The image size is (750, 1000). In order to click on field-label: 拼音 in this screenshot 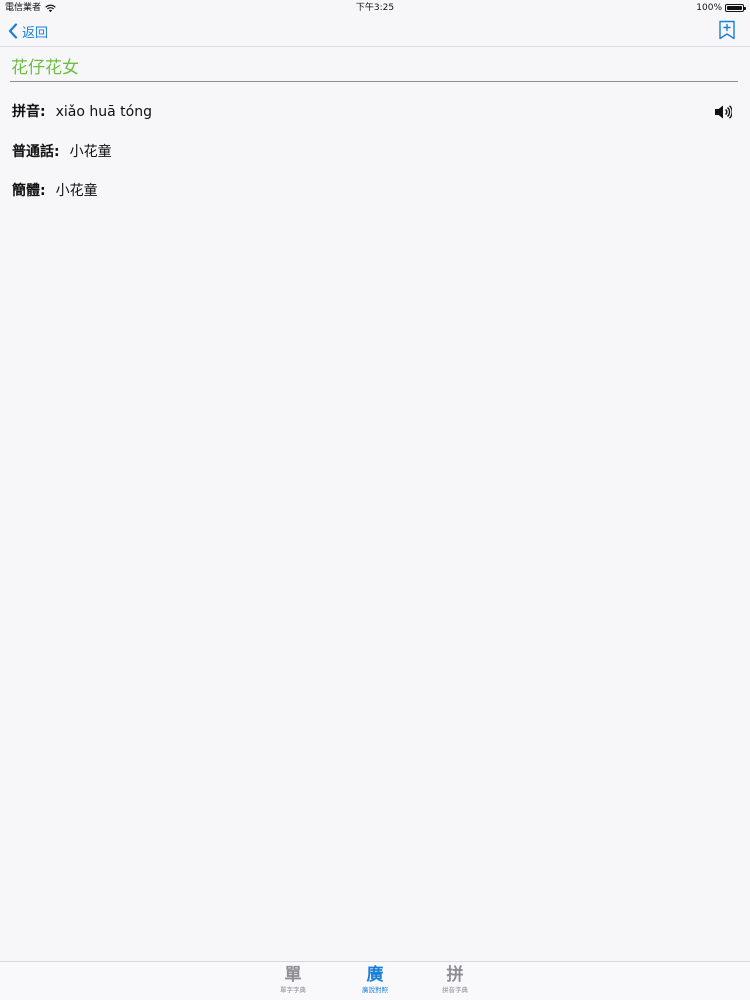, I will do `click(26, 112)`.